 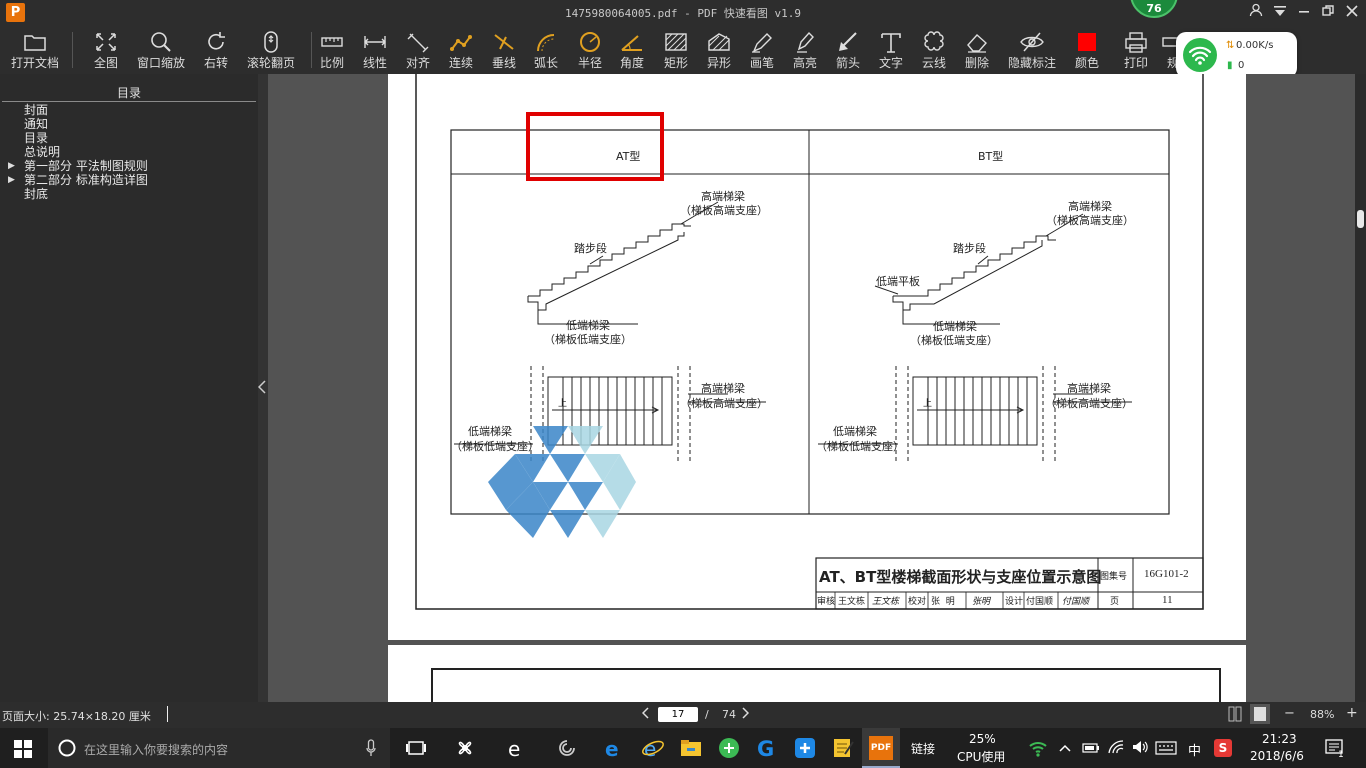 I want to click on single-page-view-icon, so click(x=1260, y=714).